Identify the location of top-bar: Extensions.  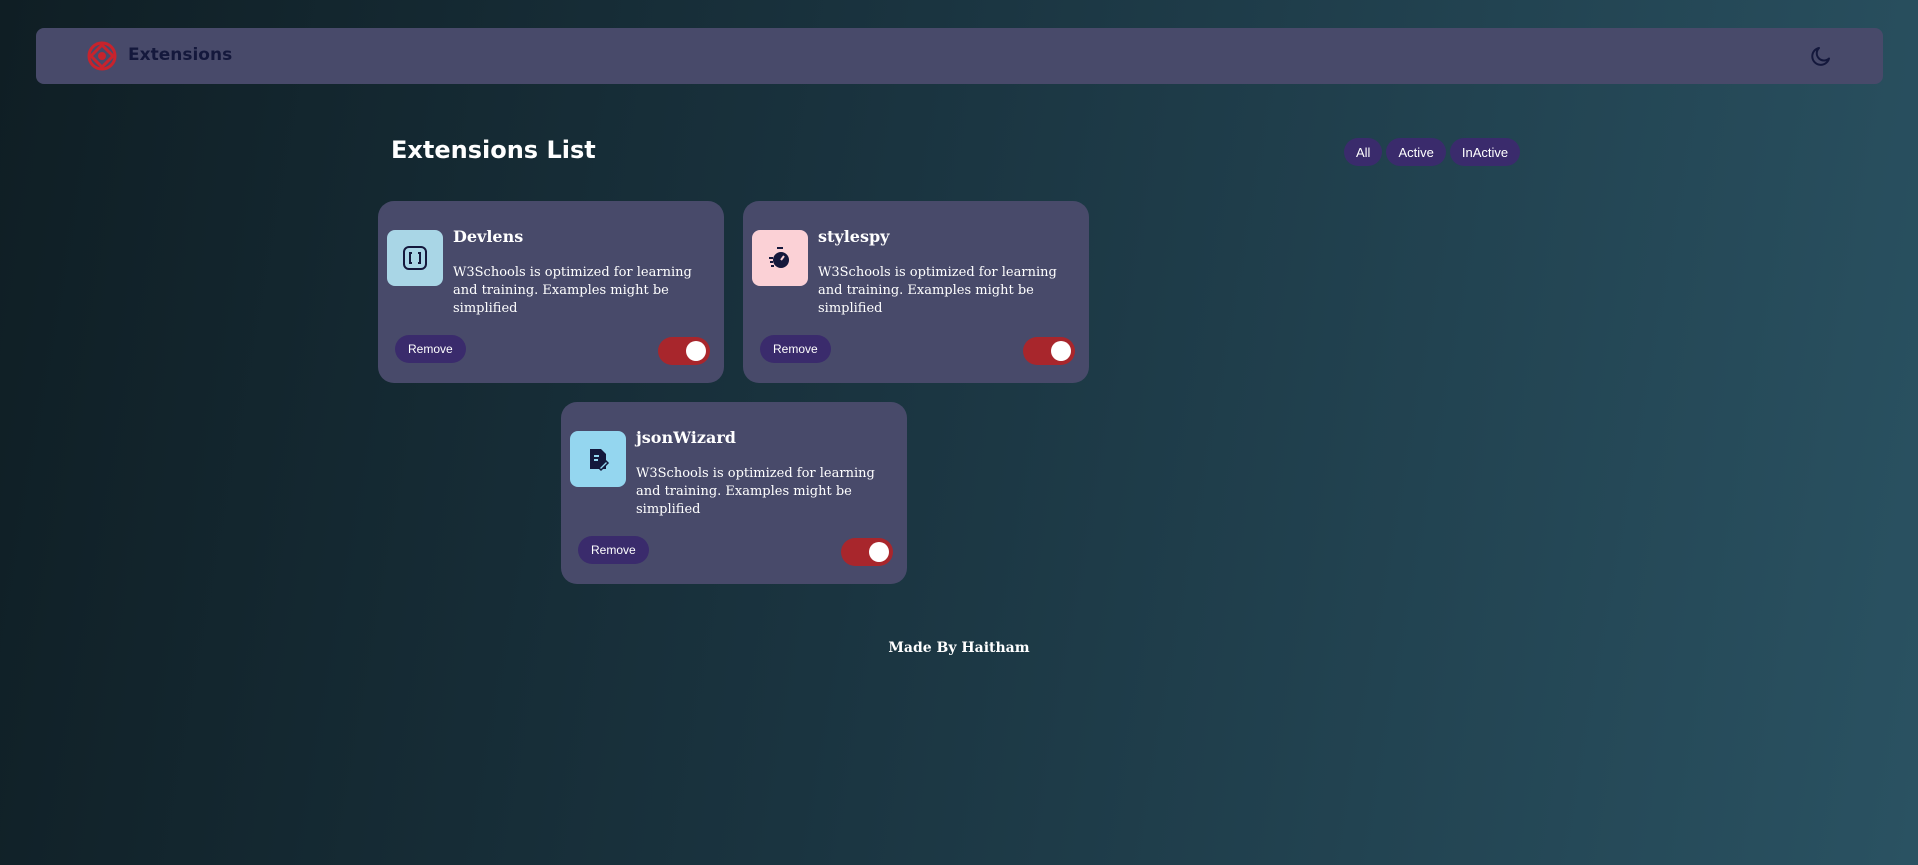
(959, 56).